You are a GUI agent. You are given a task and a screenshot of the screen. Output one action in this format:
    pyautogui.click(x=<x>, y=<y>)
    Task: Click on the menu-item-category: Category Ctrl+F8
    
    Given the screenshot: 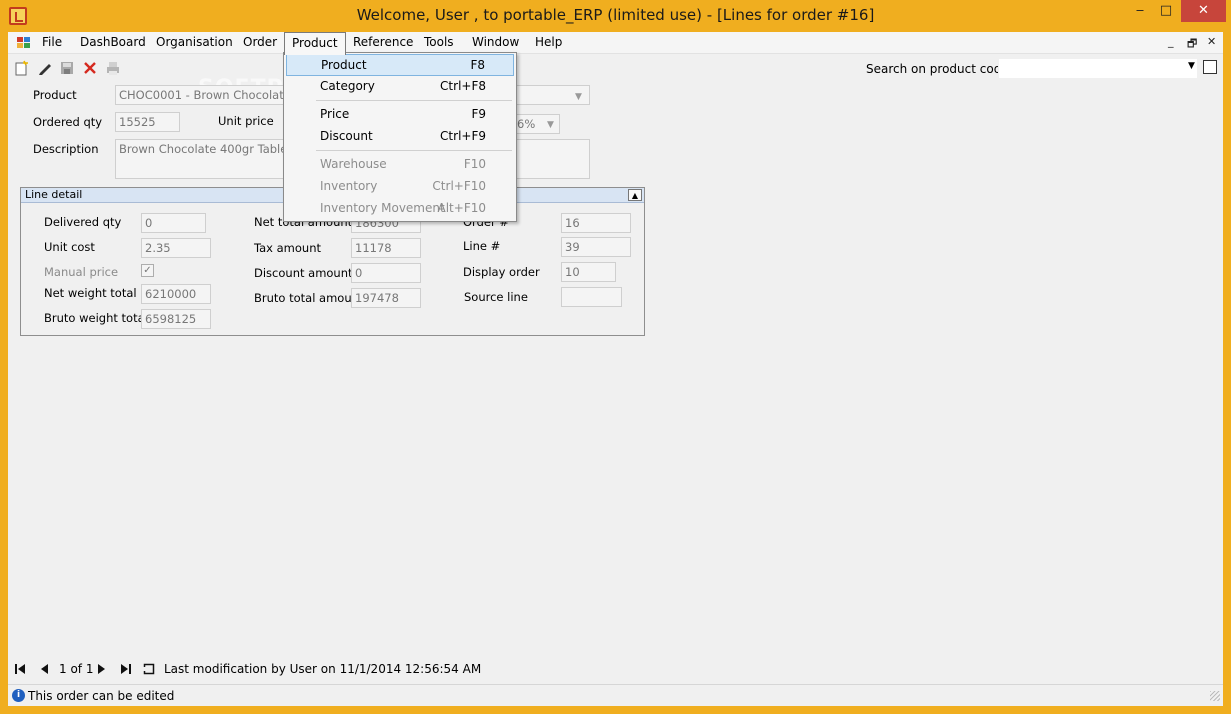 What is the action you would take?
    pyautogui.click(x=400, y=87)
    